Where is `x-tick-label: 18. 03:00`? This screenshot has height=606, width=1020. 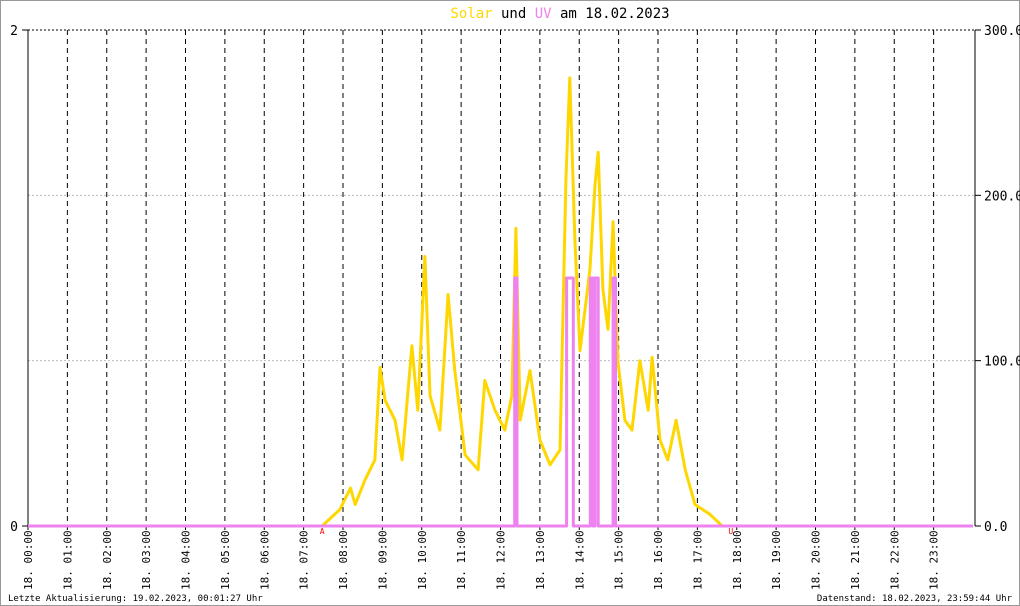
x-tick-label: 18. 03:00 is located at coordinates (146, 560).